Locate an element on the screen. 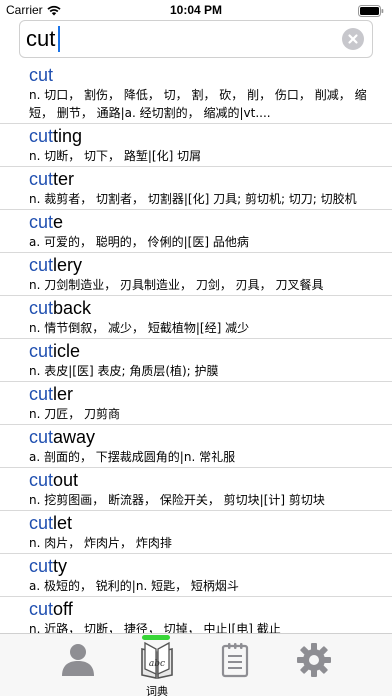 The width and height of the screenshot is (392, 696). dictionary-book-icon: abc is located at coordinates (157, 660).